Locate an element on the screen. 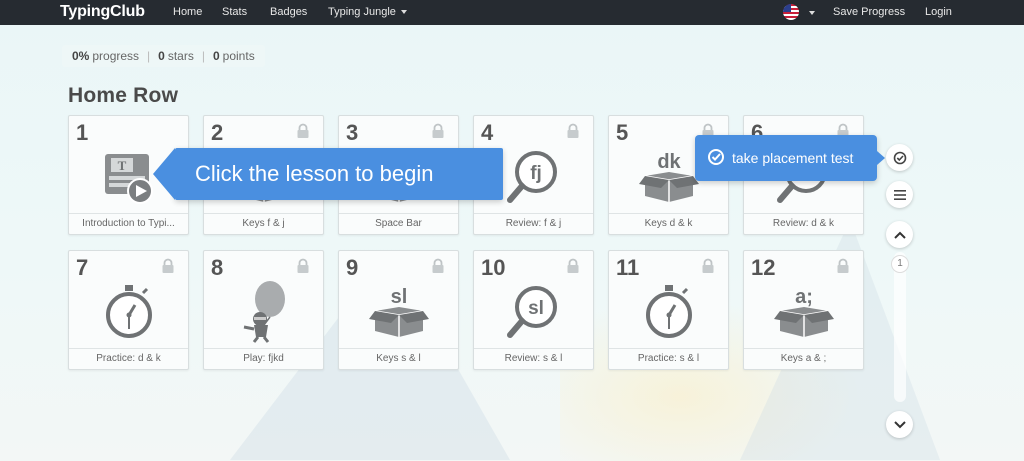 The width and height of the screenshot is (1024, 461). lesson-card-7: 7 Practice: d & k is located at coordinates (128, 310).